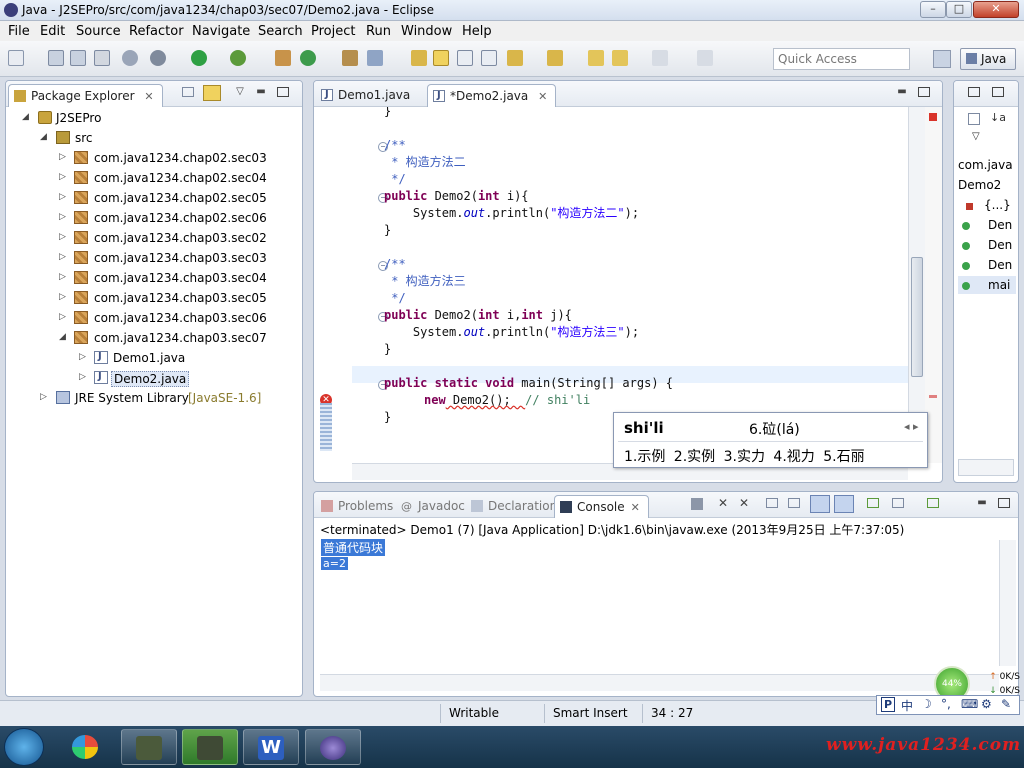  Describe the element at coordinates (997, 205) in the screenshot. I see `outline-item: {...}` at that location.